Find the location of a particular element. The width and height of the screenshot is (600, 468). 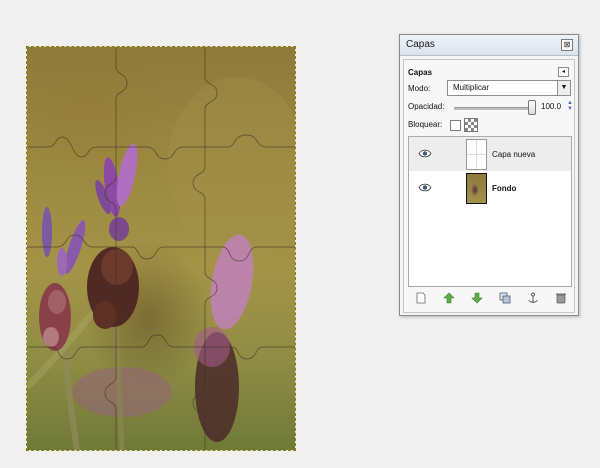

layer-list: Capa nueva Fondo is located at coordinates (490, 211).